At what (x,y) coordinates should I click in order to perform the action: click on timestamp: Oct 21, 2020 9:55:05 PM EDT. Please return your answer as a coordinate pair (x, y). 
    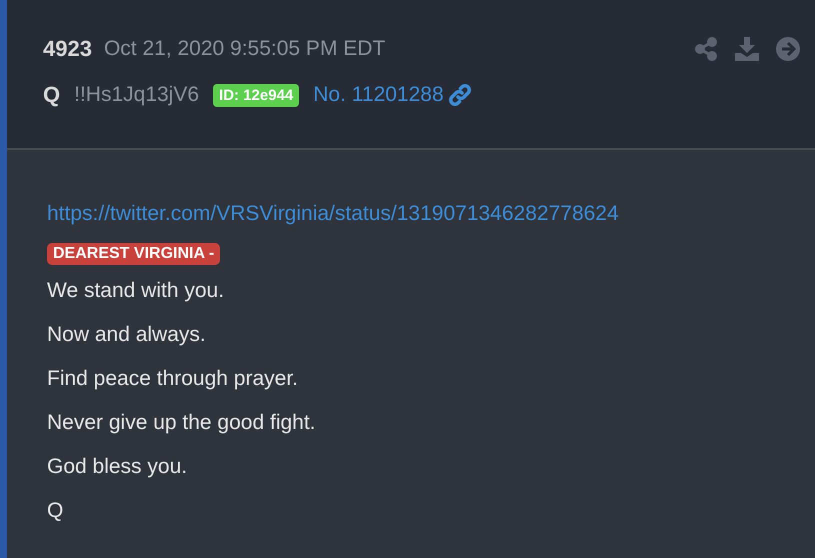
    Looking at the image, I should click on (245, 49).